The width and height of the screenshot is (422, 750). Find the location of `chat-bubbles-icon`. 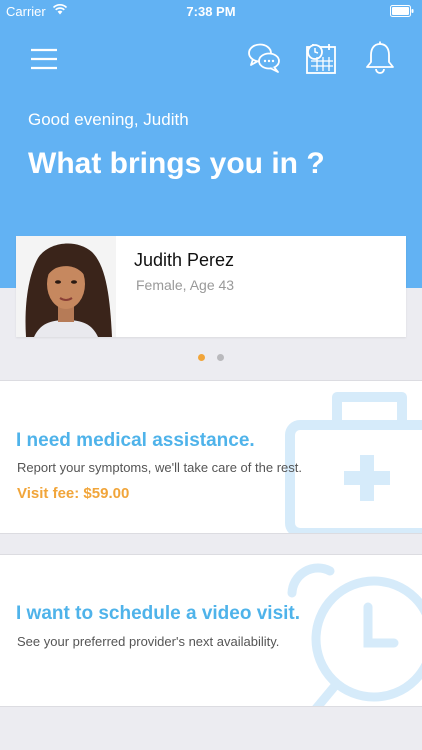

chat-bubbles-icon is located at coordinates (264, 58).